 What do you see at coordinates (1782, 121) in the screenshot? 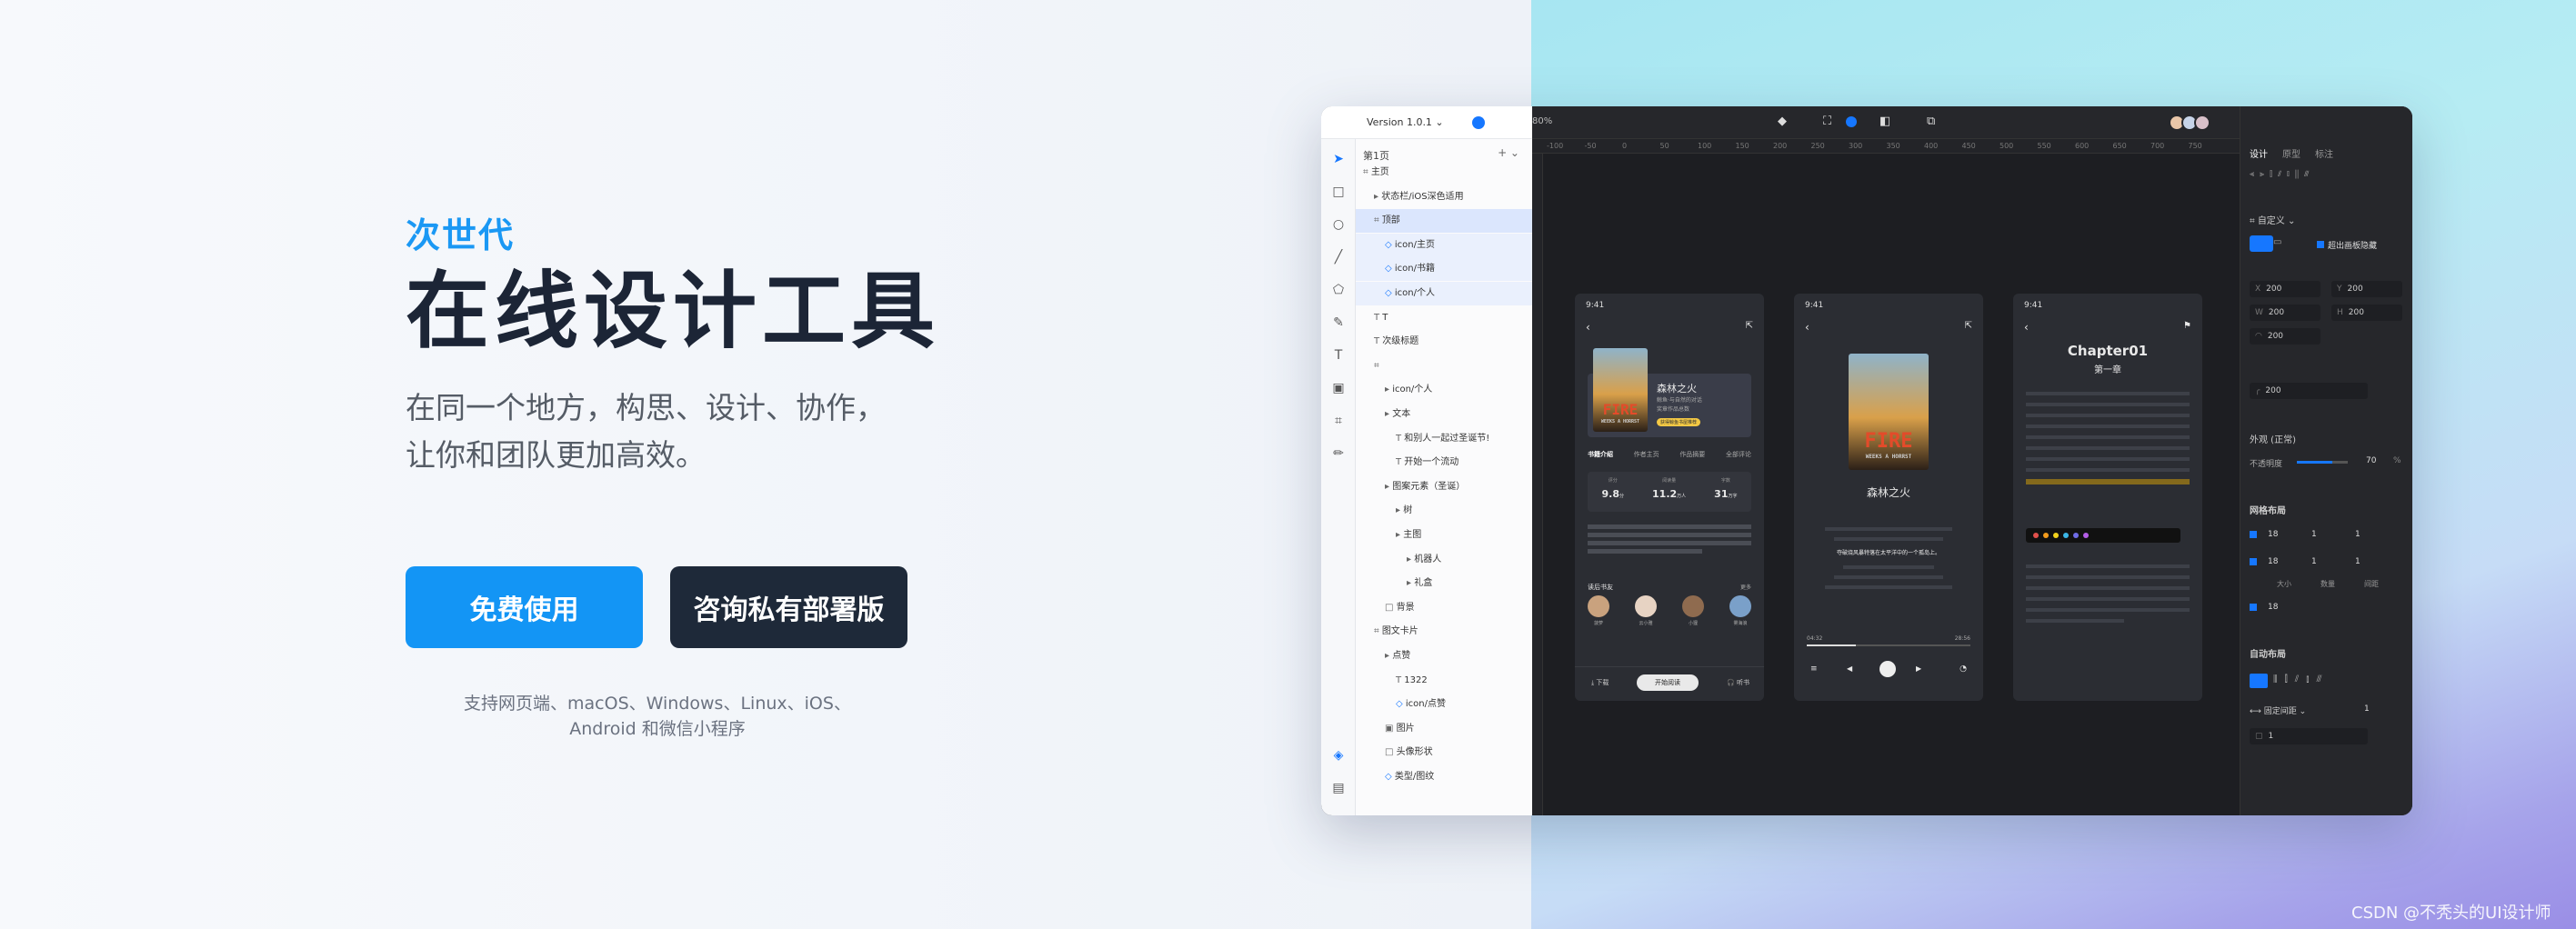
I see `component-icon: ◆` at bounding box center [1782, 121].